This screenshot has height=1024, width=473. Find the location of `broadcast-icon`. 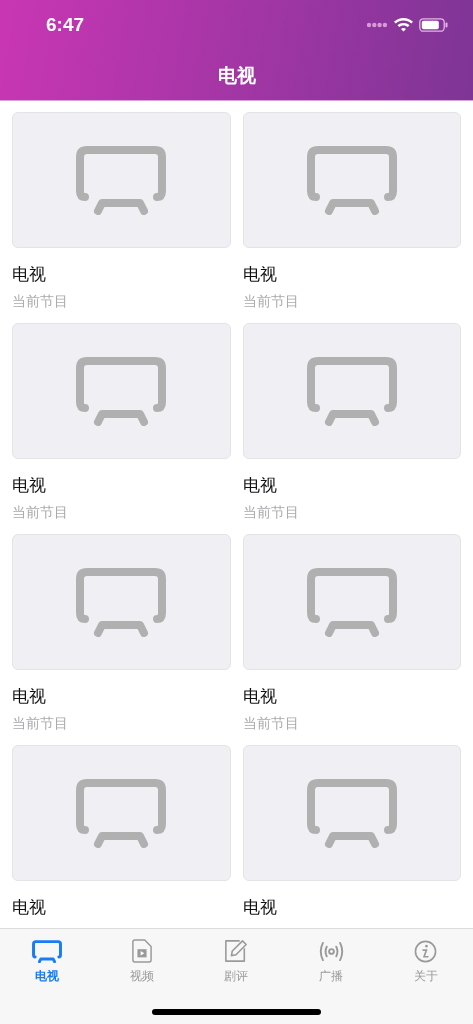

broadcast-icon is located at coordinates (331, 951).